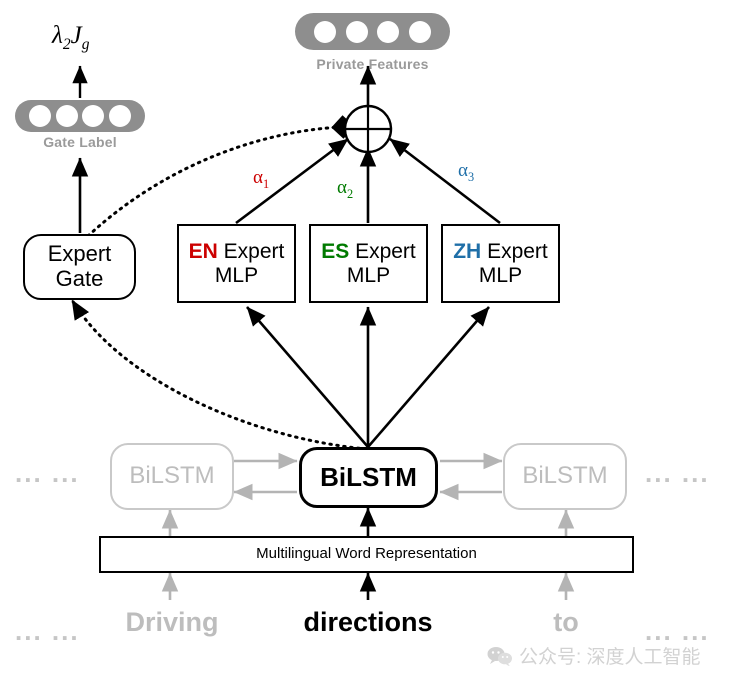 The image size is (733, 684). What do you see at coordinates (342, 187) in the screenshot?
I see `alpha-2-symbol: α` at bounding box center [342, 187].